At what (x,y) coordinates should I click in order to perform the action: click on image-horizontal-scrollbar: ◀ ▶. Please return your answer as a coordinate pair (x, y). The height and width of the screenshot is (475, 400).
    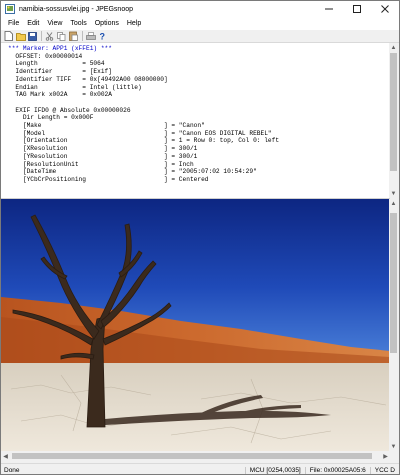
    Looking at the image, I should click on (195, 456).